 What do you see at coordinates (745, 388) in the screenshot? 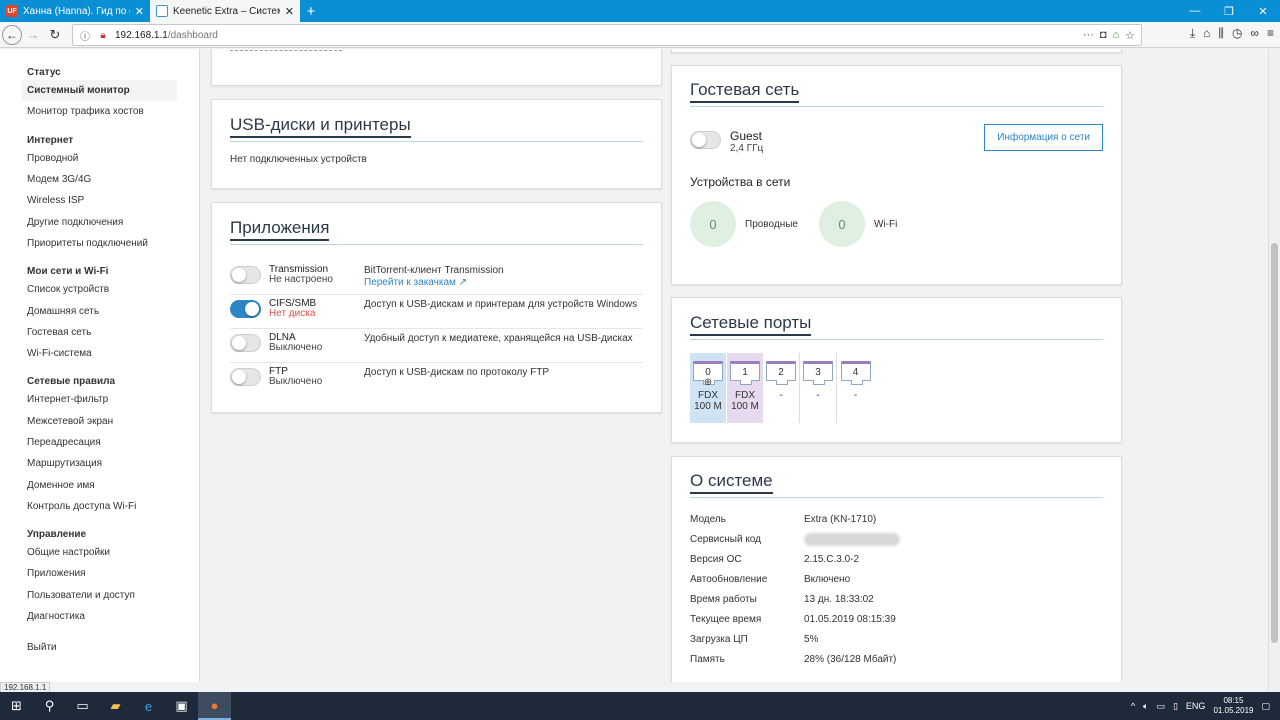
I see `port-1: 1 FDX 100 M` at bounding box center [745, 388].